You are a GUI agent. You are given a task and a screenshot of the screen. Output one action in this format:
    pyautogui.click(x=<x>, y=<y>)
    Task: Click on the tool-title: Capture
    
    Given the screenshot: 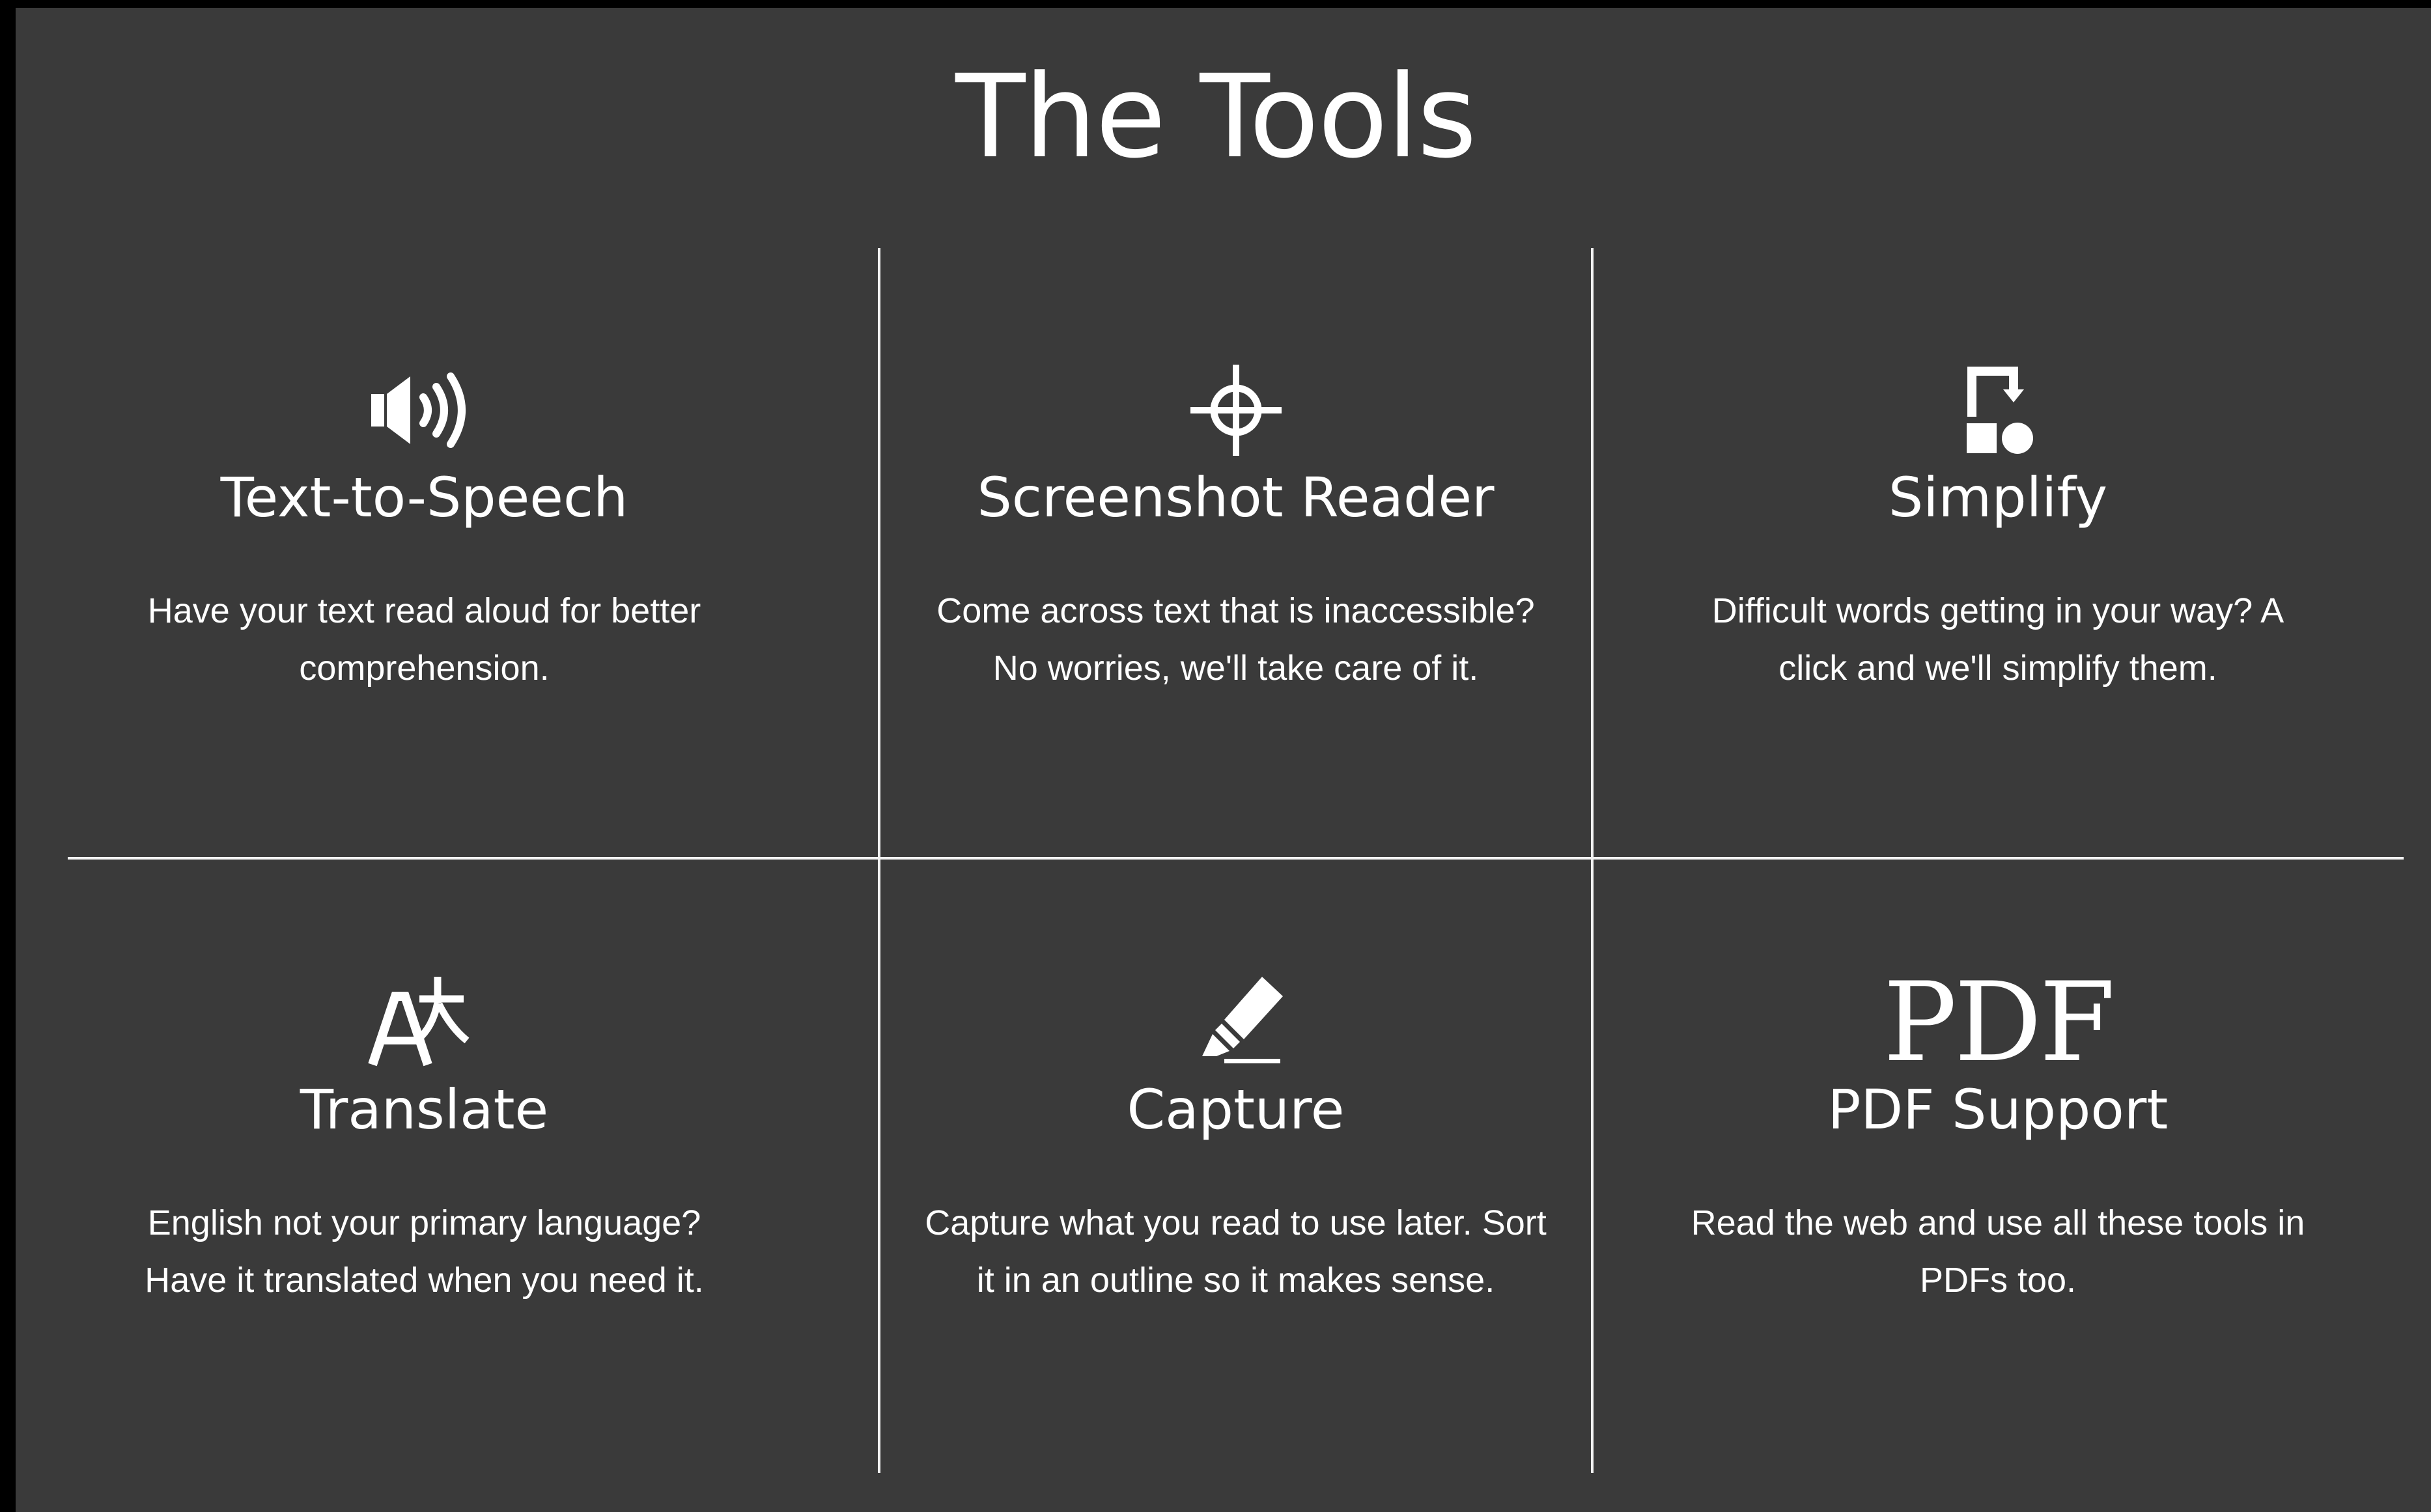 What is the action you would take?
    pyautogui.click(x=1236, y=1109)
    